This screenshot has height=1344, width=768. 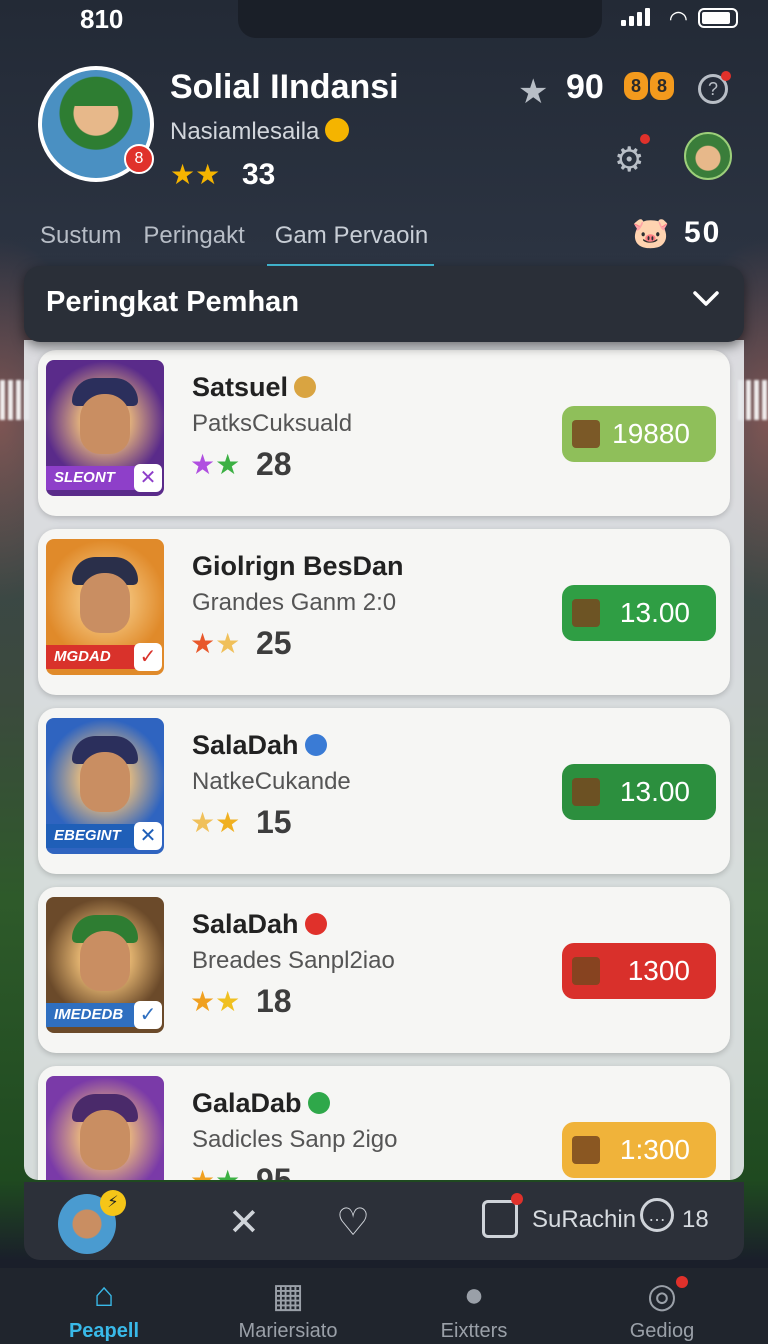 I want to click on tab-peringakt: Peringakt, so click(x=193, y=245).